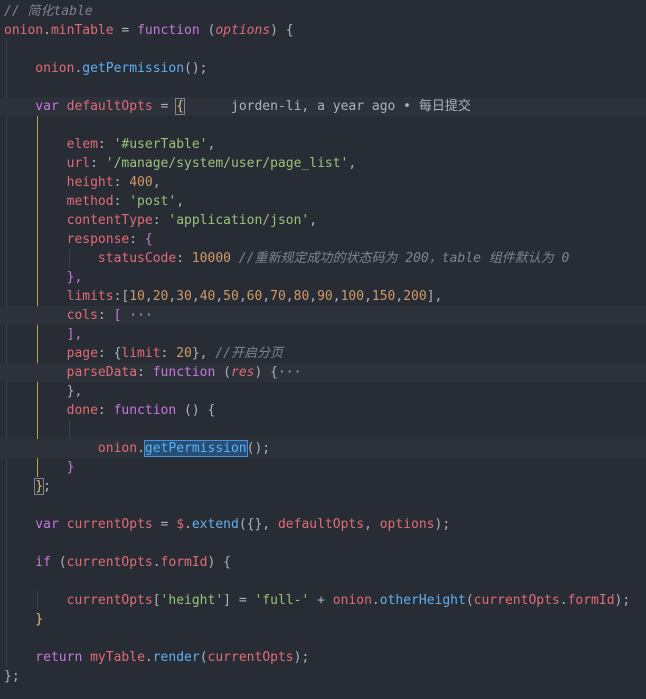  I want to click on code-token: if, so click(27, 562).